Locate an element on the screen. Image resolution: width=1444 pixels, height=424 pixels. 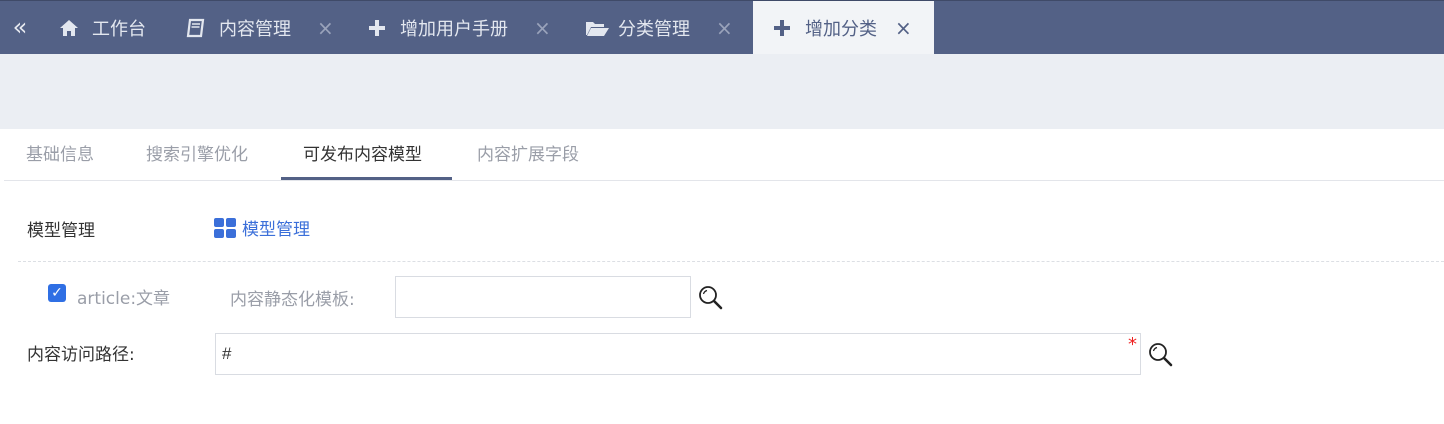
tab-workbench: 工作台 is located at coordinates (102, 28).